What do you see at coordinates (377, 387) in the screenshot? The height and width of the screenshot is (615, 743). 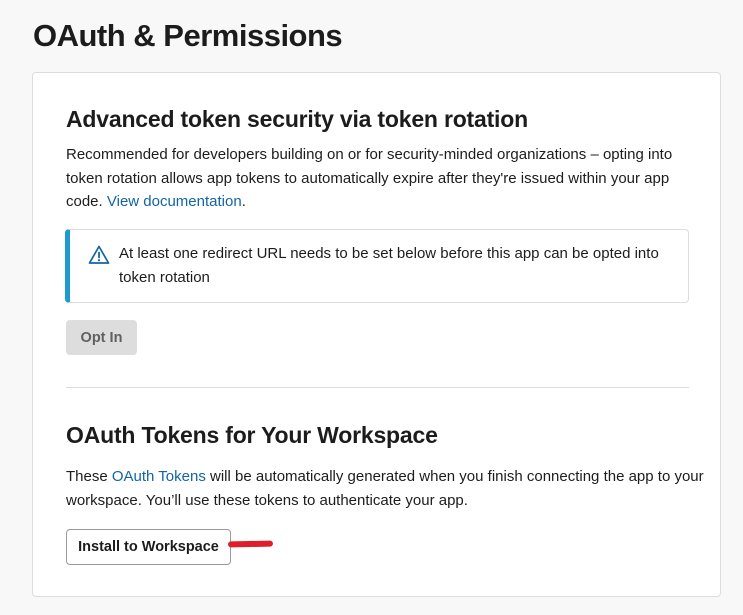 I see `section-divider` at bounding box center [377, 387].